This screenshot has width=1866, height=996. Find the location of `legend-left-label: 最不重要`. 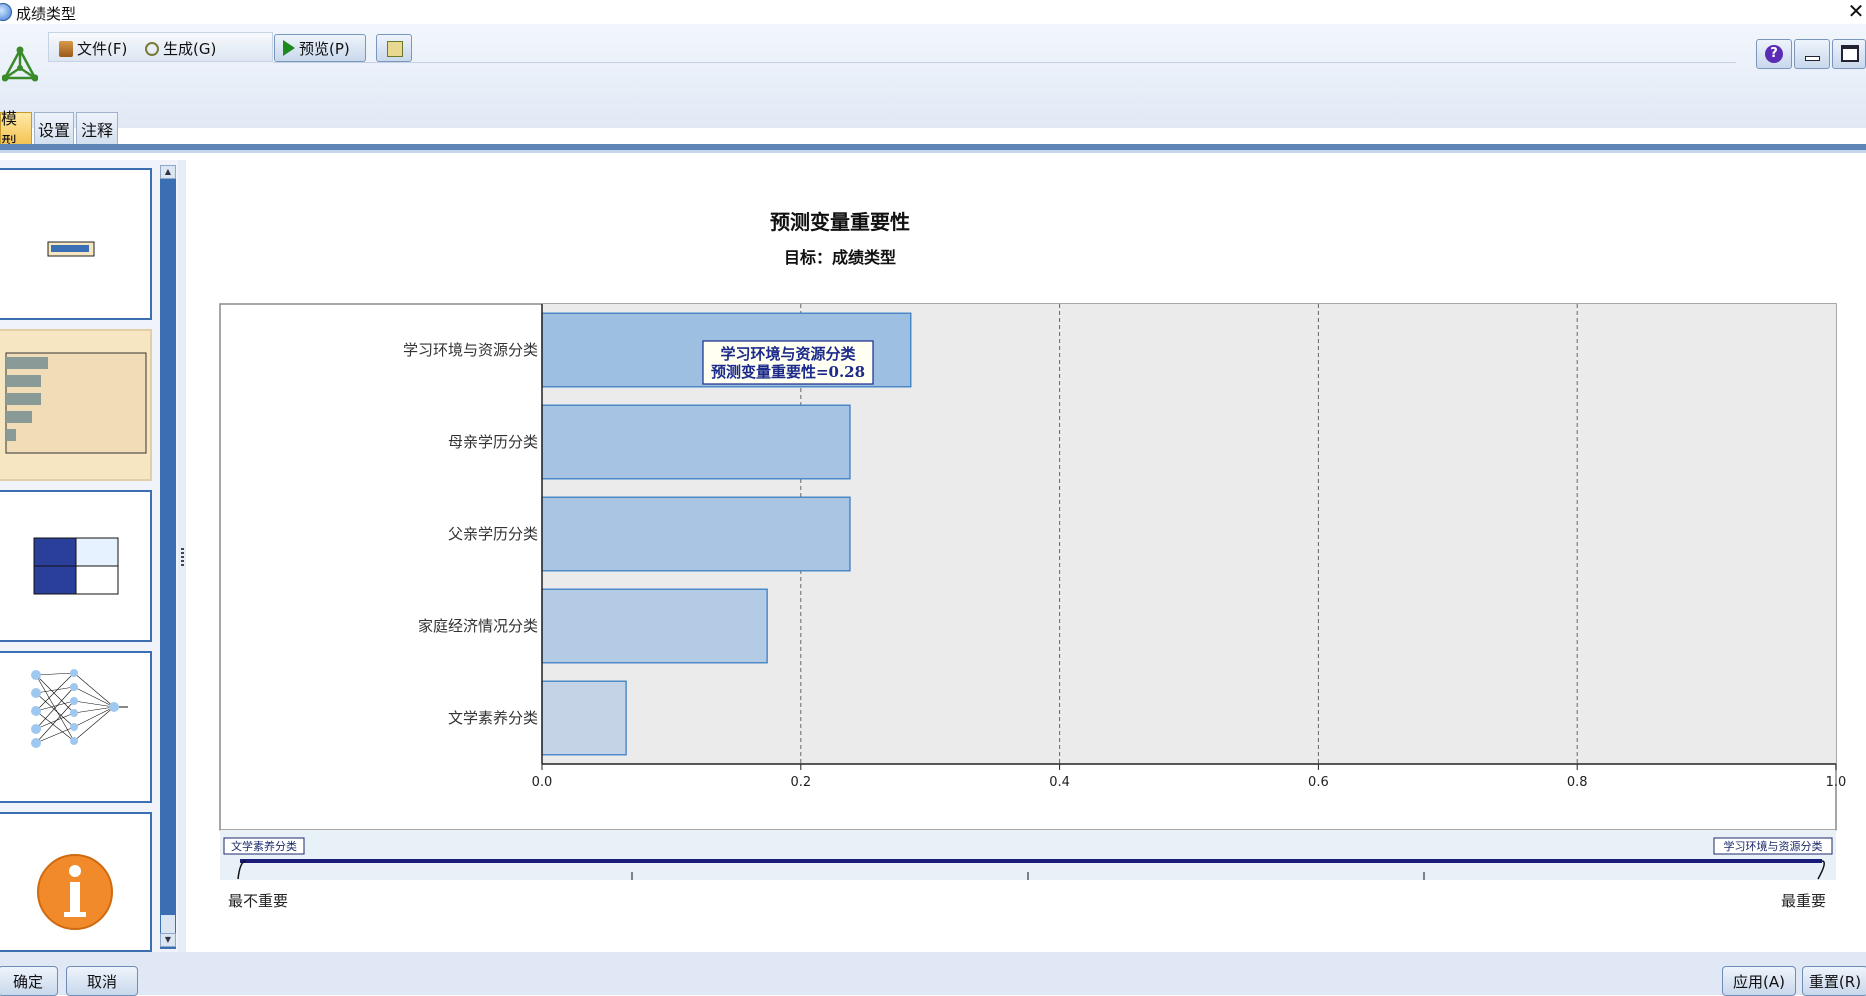

legend-left-label: 最不重要 is located at coordinates (258, 901).